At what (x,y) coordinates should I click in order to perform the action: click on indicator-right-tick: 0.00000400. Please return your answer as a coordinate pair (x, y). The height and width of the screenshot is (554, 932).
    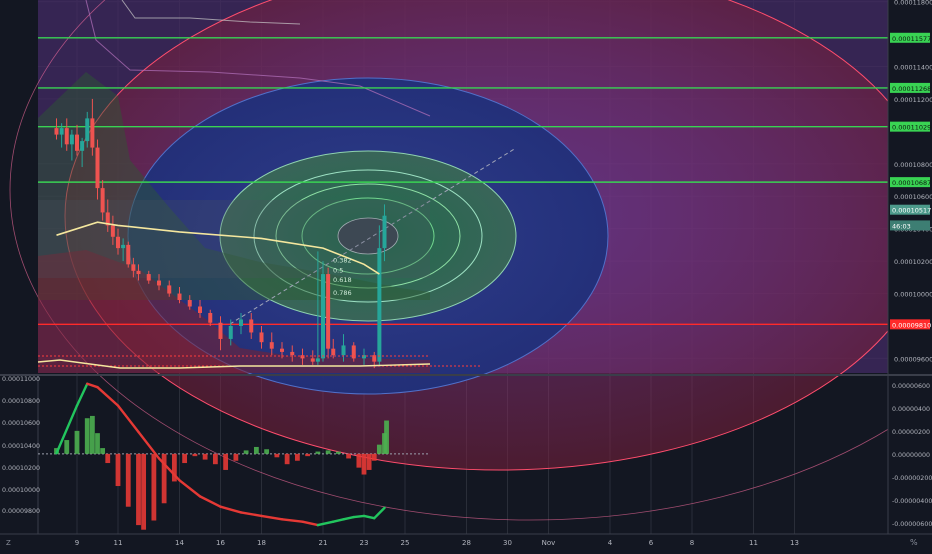
    Looking at the image, I should click on (911, 409).